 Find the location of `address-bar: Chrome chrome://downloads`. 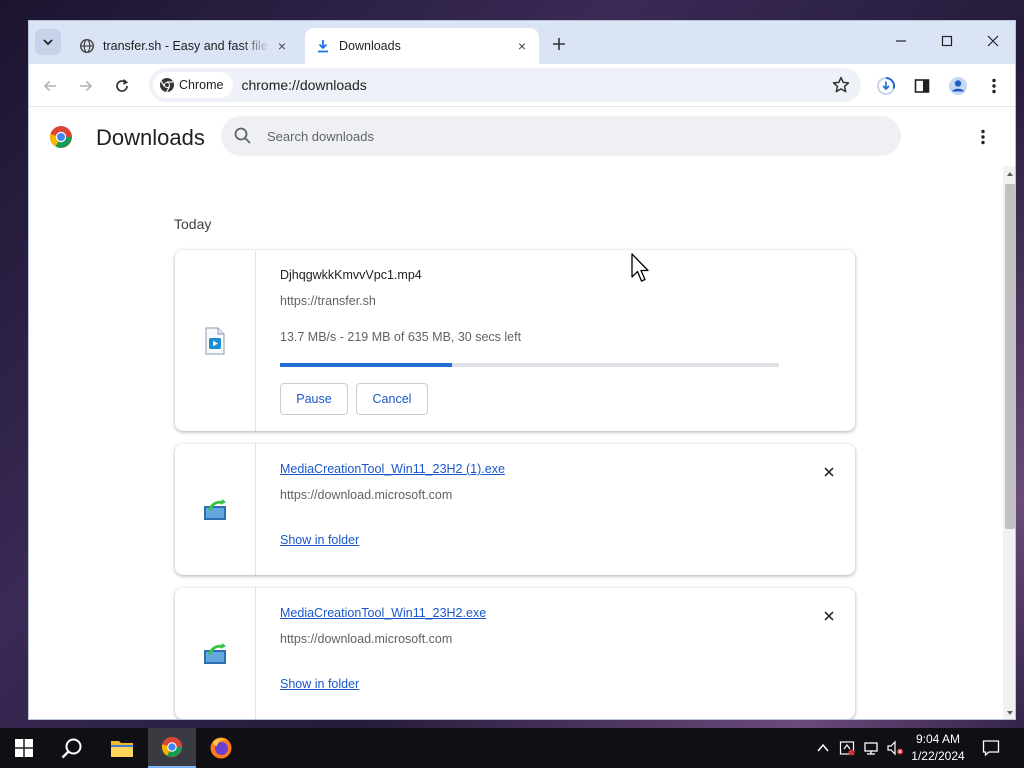

address-bar: Chrome chrome://downloads is located at coordinates (505, 85).